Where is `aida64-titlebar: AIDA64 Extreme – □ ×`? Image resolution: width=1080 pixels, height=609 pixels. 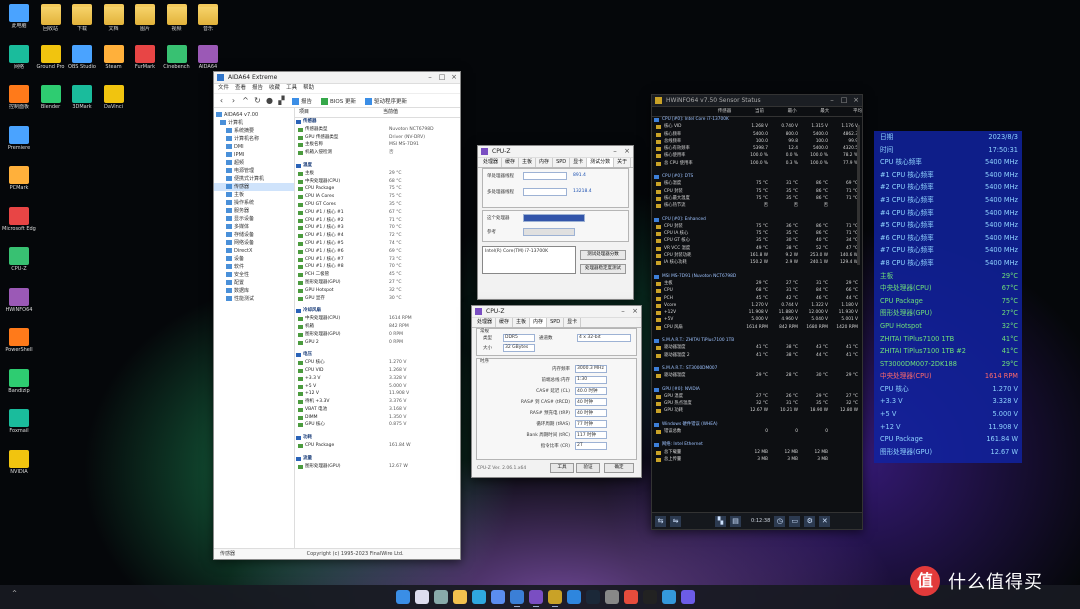
aida64-titlebar: AIDA64 Extreme – □ × is located at coordinates (337, 78).